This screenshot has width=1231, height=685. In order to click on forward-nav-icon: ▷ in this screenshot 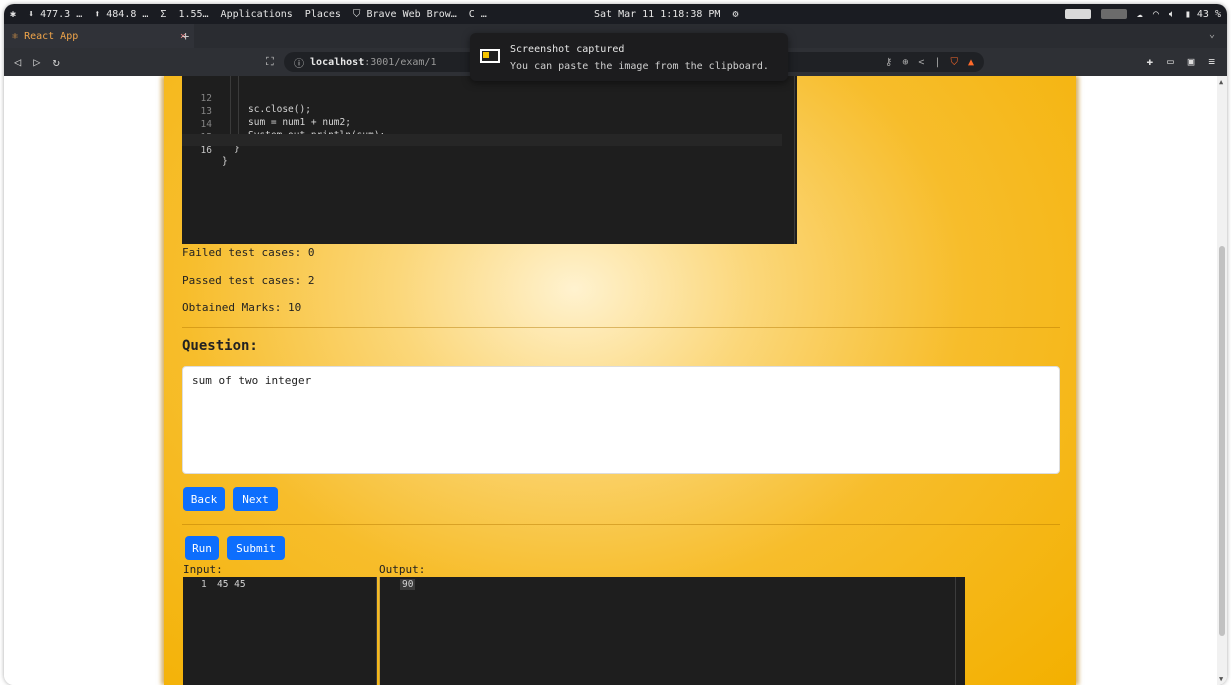, I will do `click(36, 62)`.